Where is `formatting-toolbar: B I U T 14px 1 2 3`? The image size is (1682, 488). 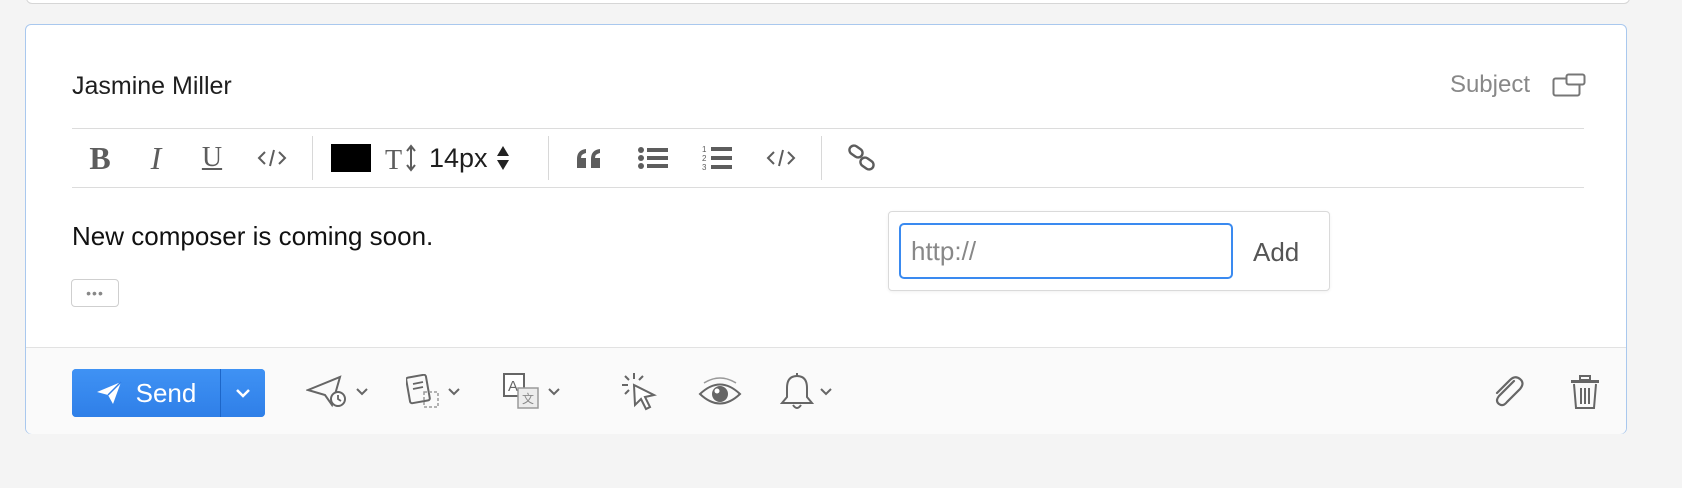 formatting-toolbar: B I U T 14px 1 2 3 is located at coordinates (828, 158).